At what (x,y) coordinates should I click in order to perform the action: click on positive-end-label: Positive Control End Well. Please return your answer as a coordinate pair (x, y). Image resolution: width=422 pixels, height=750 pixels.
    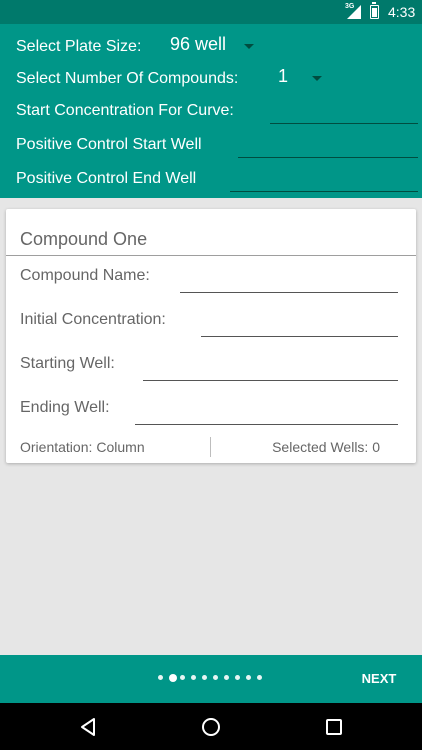
    Looking at the image, I should click on (106, 178).